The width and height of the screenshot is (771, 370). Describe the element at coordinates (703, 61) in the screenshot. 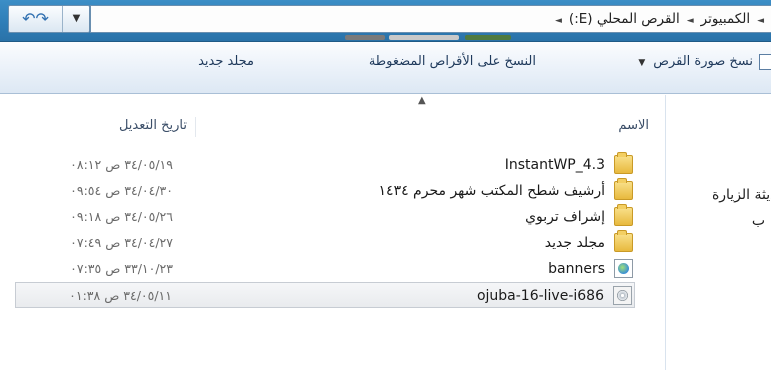

I see `burn-image-label: نسخ صورة القرص` at that location.